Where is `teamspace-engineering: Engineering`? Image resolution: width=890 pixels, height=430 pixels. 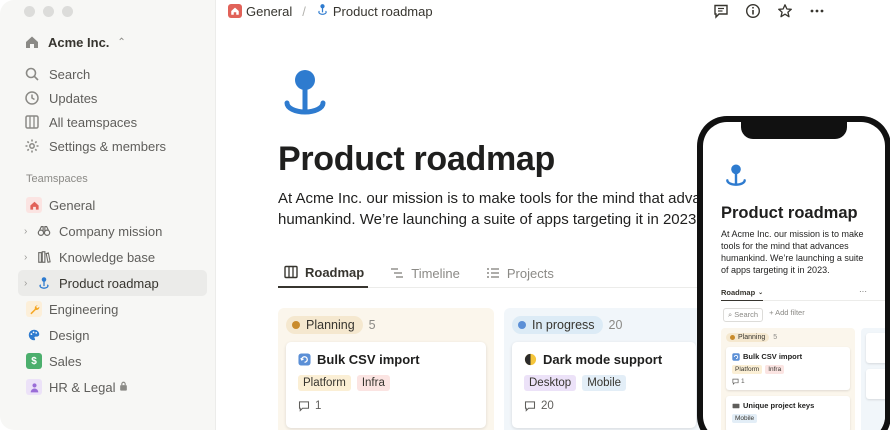
teamspace-engineering: Engineering is located at coordinates (112, 309).